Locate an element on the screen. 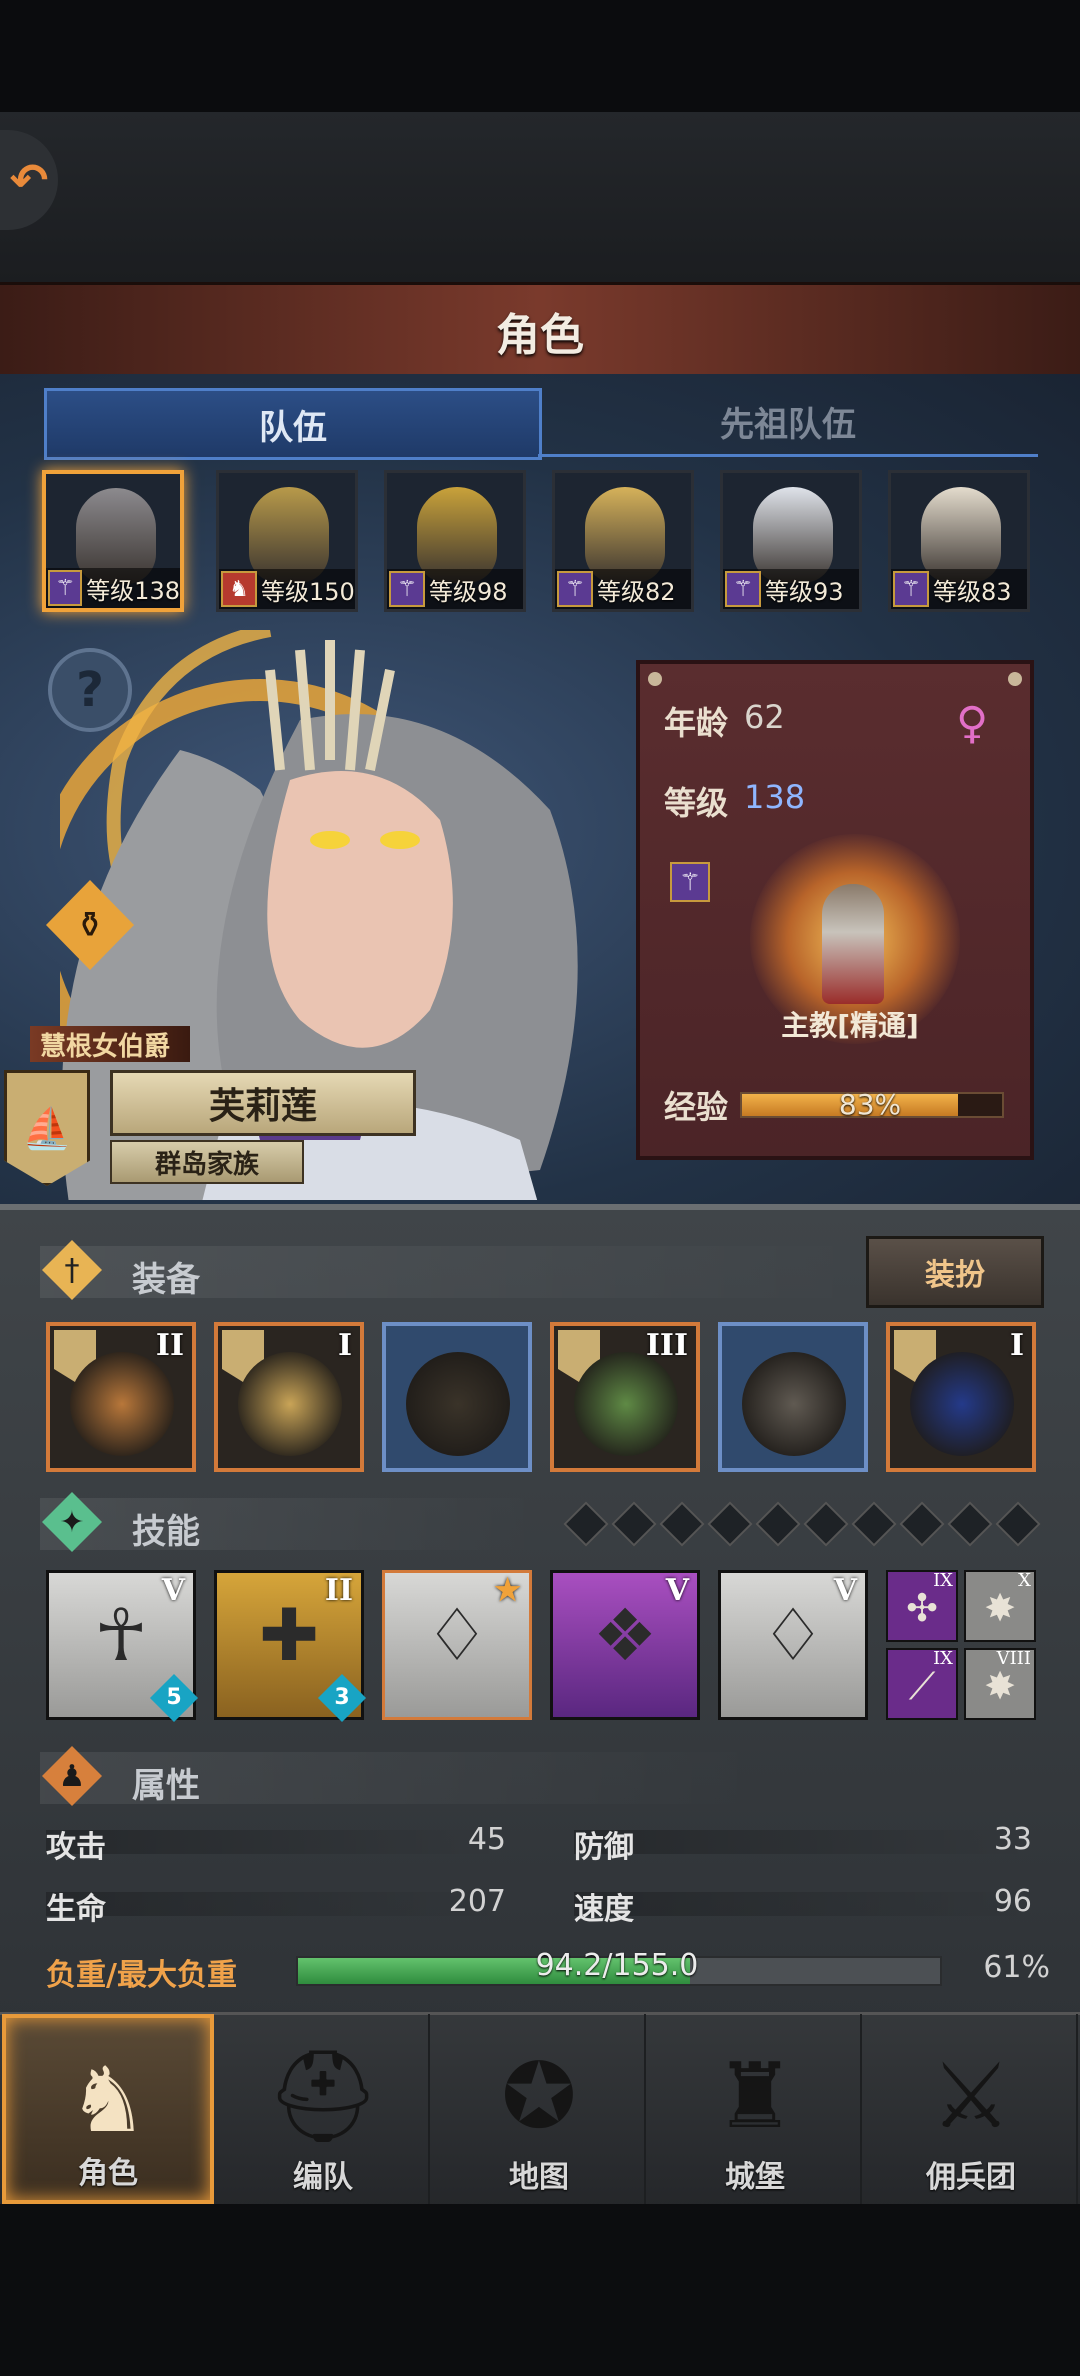 The height and width of the screenshot is (2376, 1080). hero-level: 等级138 is located at coordinates (133, 590).